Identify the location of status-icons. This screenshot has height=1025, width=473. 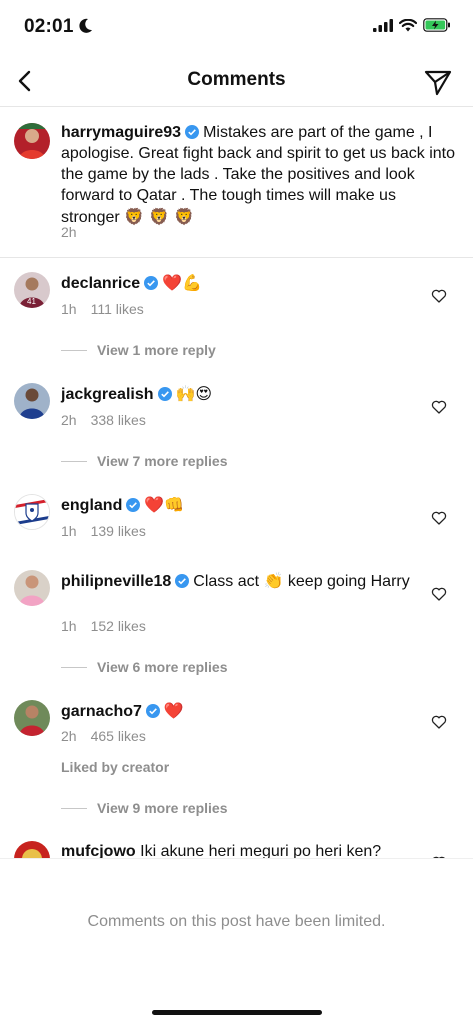
(412, 25).